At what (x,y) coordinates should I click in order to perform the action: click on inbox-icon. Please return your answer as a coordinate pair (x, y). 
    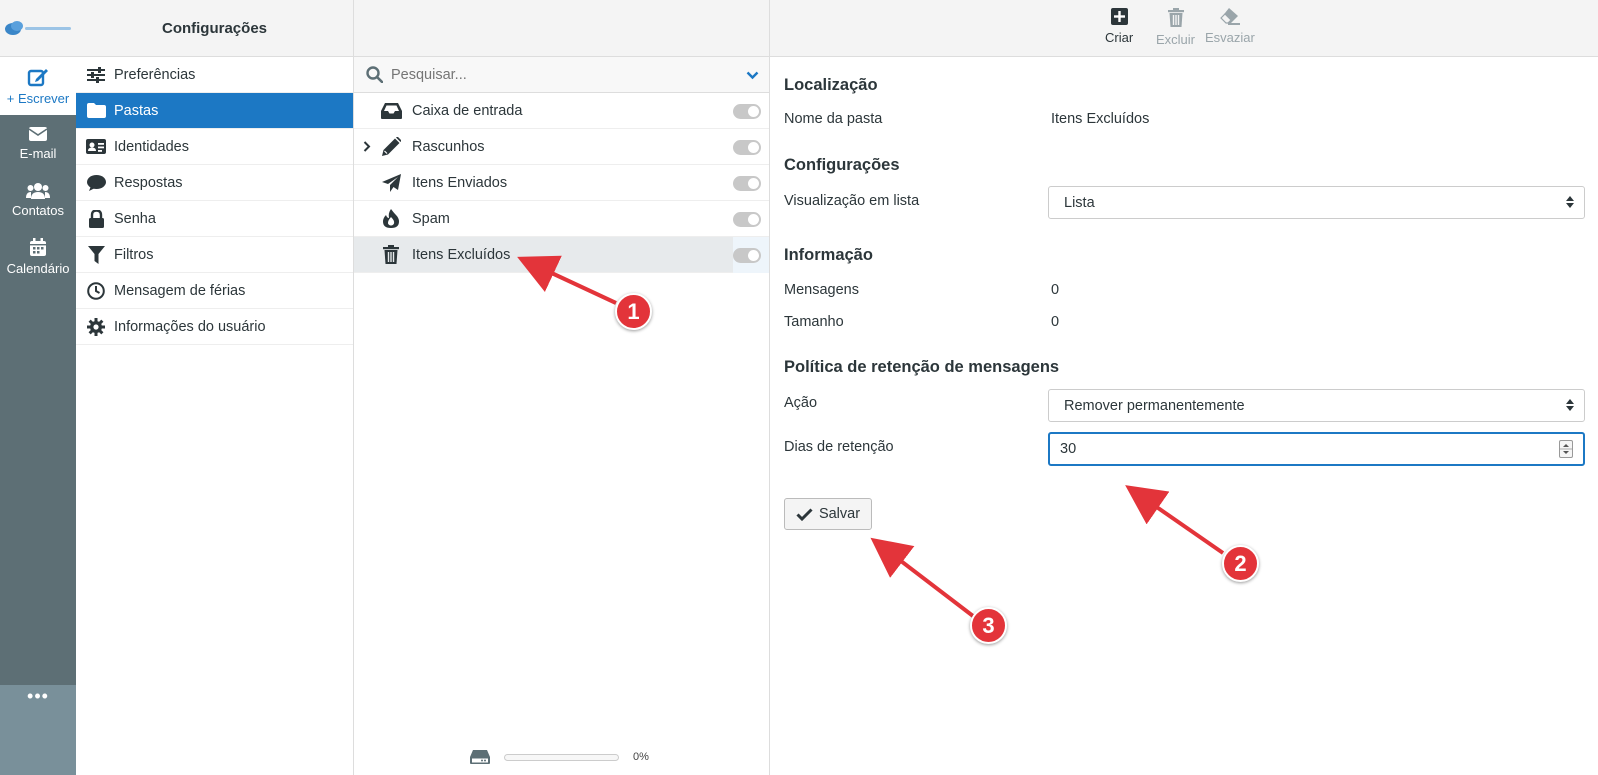
    Looking at the image, I should click on (391, 110).